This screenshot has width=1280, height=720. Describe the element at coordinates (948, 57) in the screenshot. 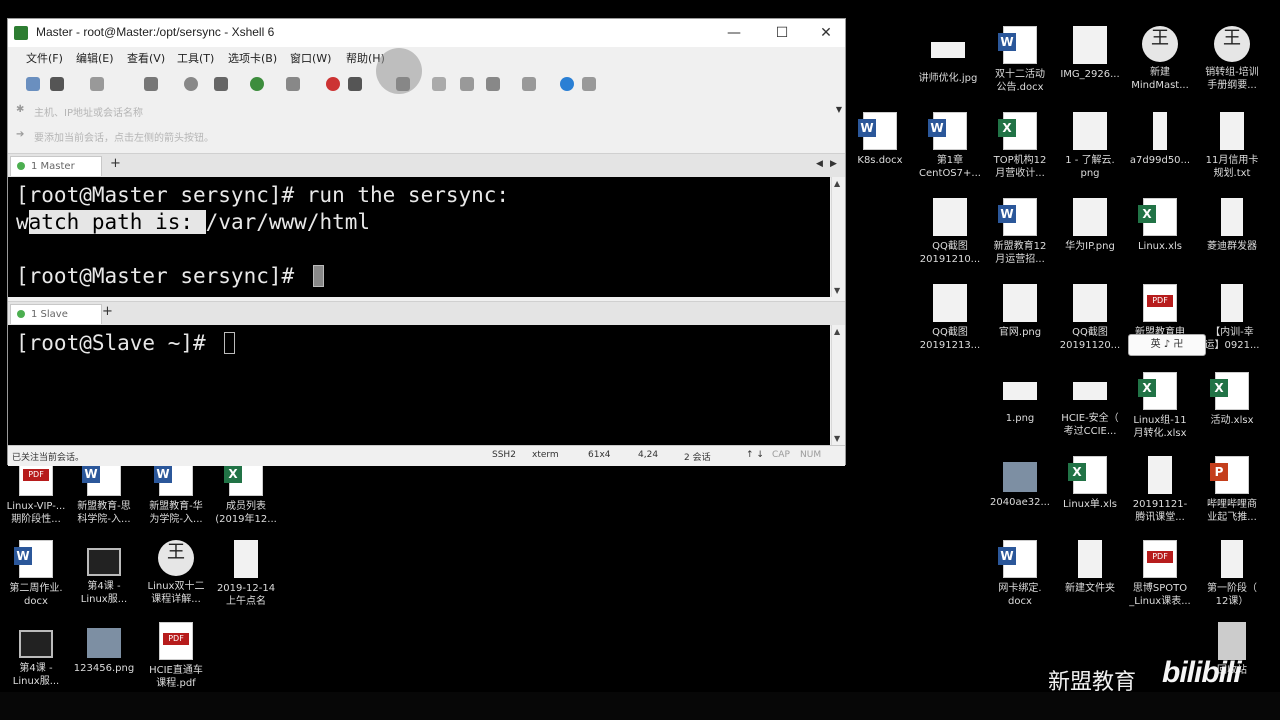

I see `desktop-icon: 讲师优化.jpg` at that location.